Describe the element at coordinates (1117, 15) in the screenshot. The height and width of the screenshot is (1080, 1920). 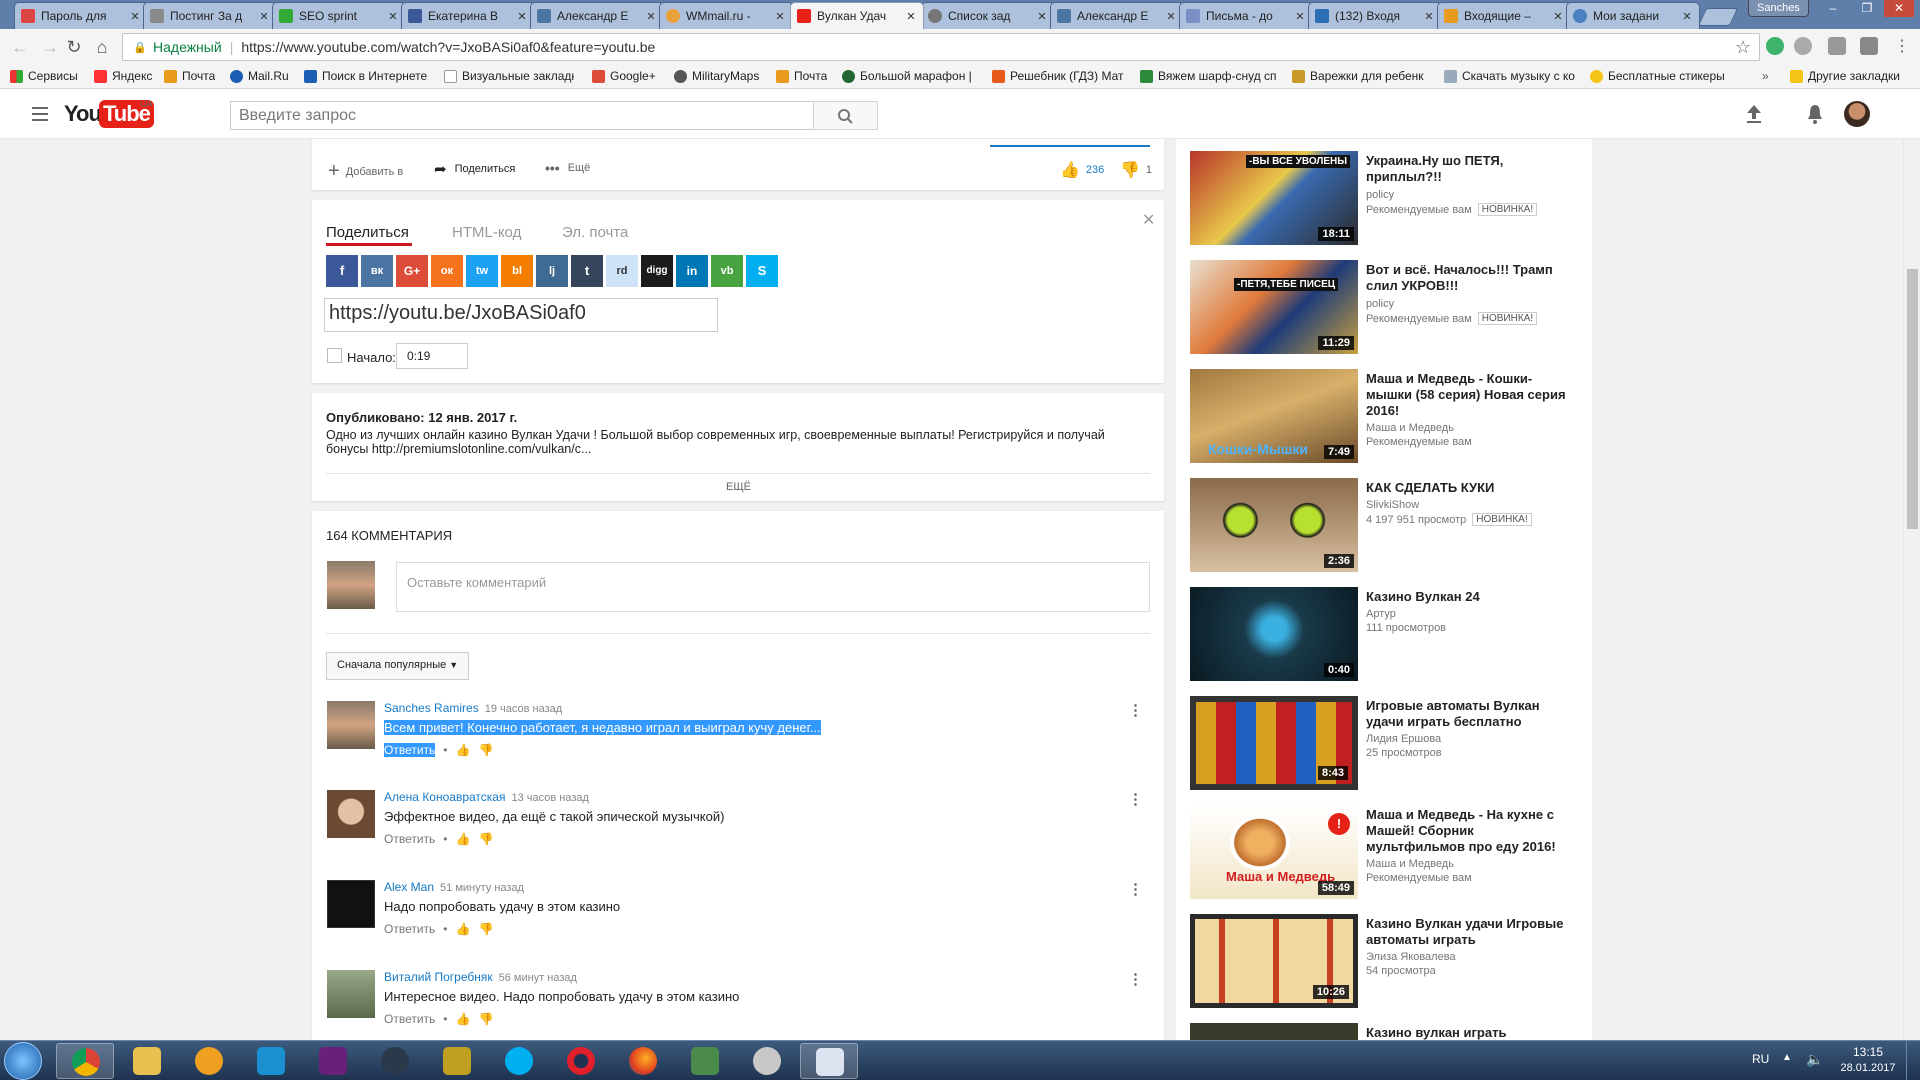
I see `browser-tab: Александр Е ✕` at that location.